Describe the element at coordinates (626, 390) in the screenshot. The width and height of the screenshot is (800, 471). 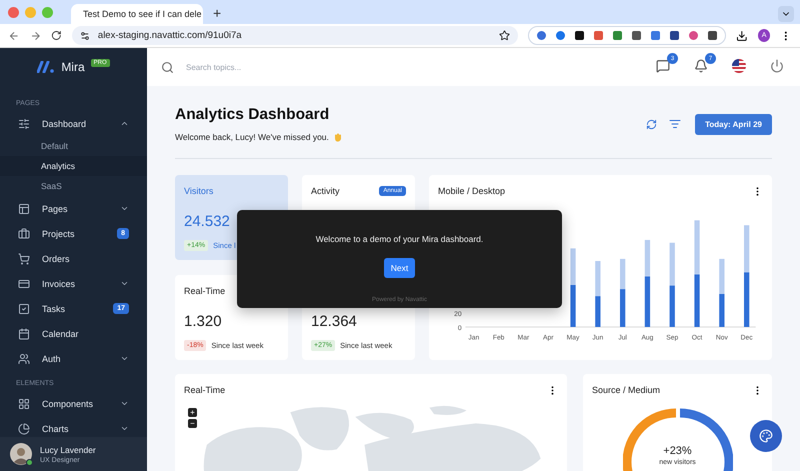
I see `card-title: Source / Medium` at that location.